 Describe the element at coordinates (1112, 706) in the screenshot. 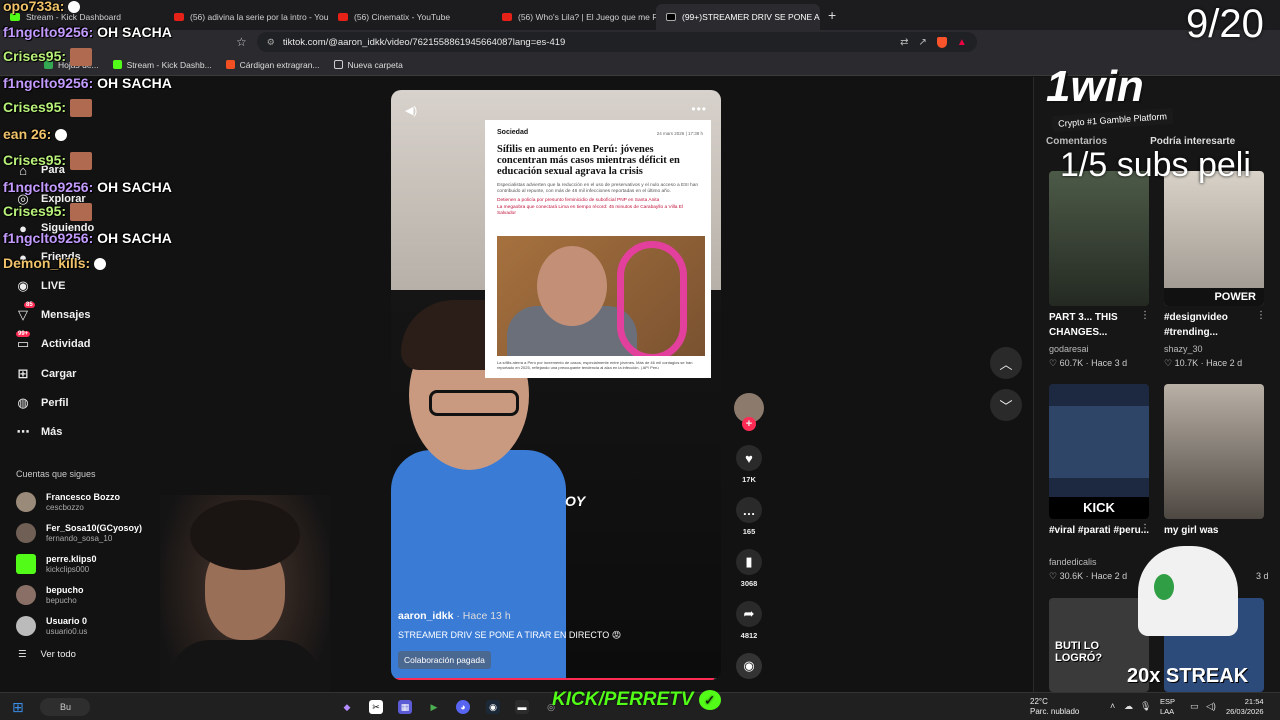

I see `chevron-up-icon: ˄` at that location.